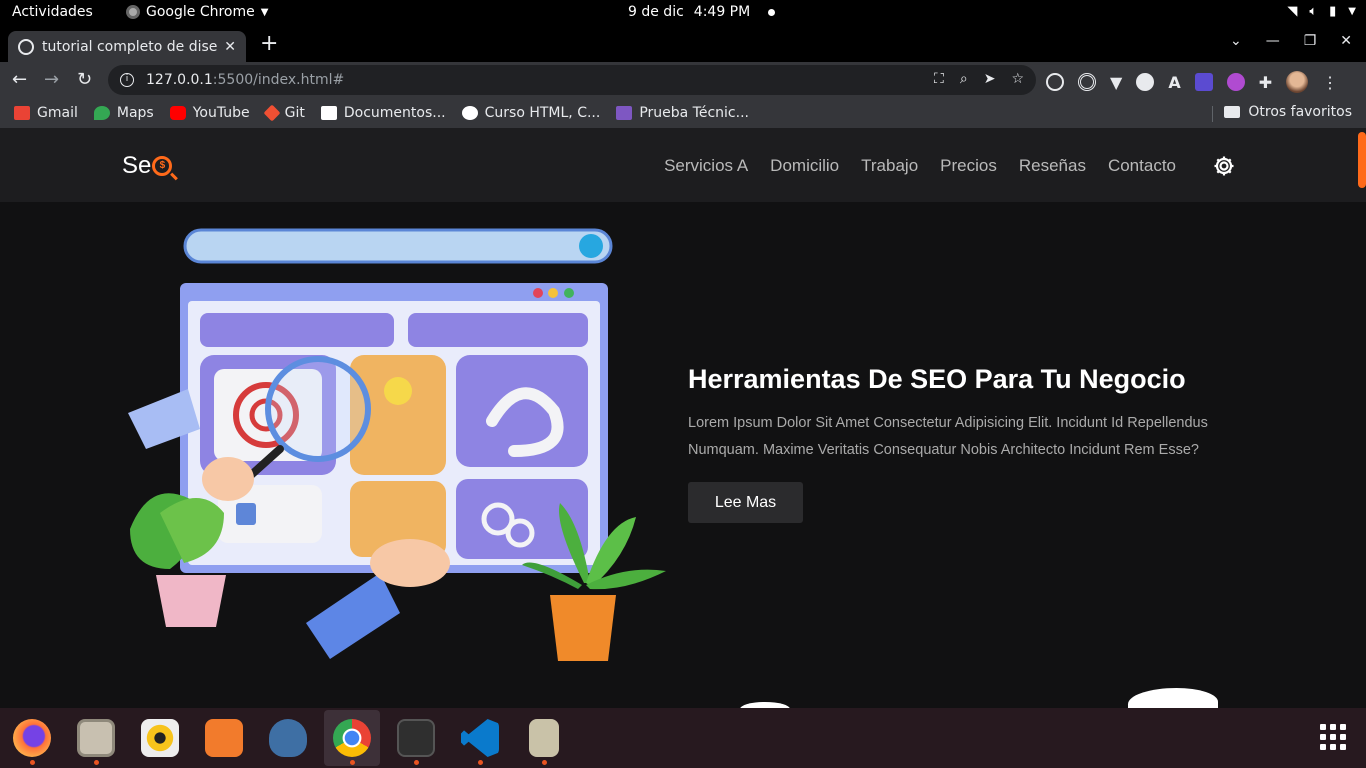 Image resolution: width=1366 pixels, height=768 pixels. Describe the element at coordinates (1346, 41) in the screenshot. I see `close-window-button: ✕` at that location.